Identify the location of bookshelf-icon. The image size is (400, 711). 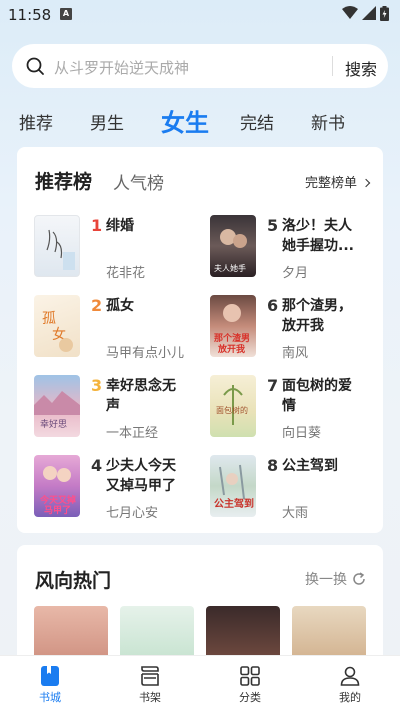
(150, 676).